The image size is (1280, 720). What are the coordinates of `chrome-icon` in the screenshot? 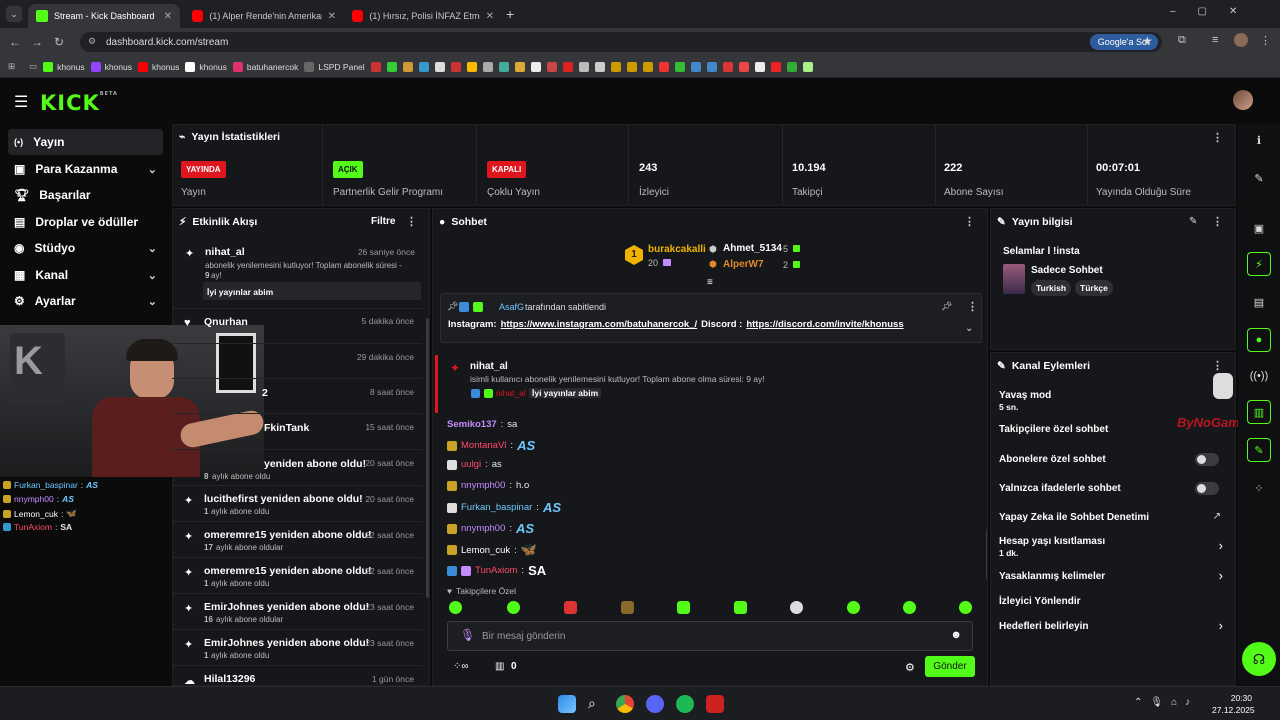 It's located at (625, 704).